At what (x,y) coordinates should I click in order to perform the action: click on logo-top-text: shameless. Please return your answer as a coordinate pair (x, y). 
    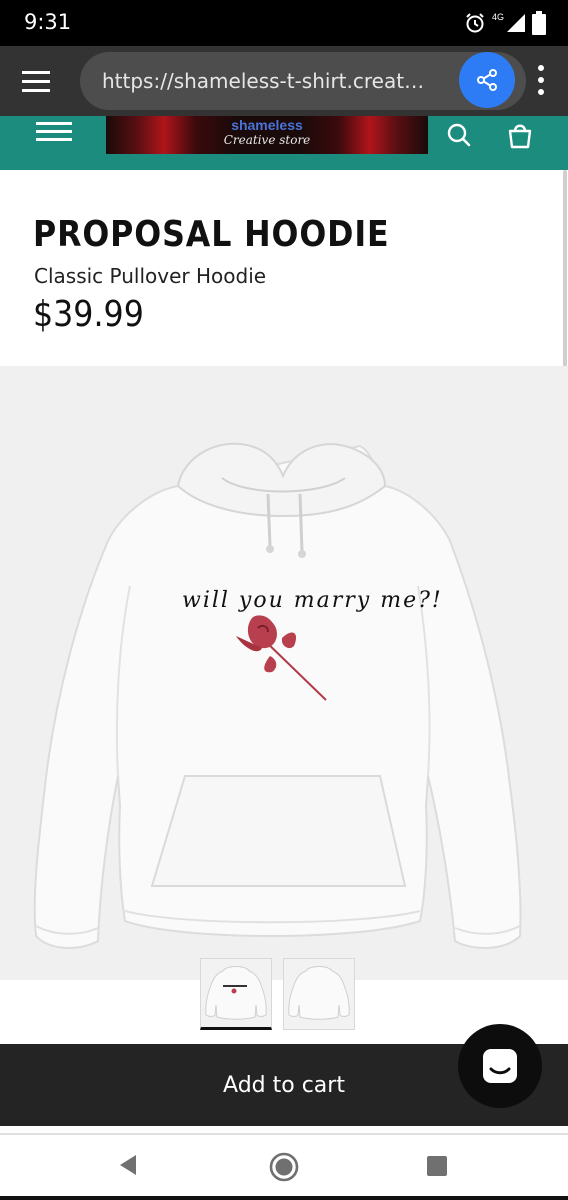
    Looking at the image, I should click on (267, 125).